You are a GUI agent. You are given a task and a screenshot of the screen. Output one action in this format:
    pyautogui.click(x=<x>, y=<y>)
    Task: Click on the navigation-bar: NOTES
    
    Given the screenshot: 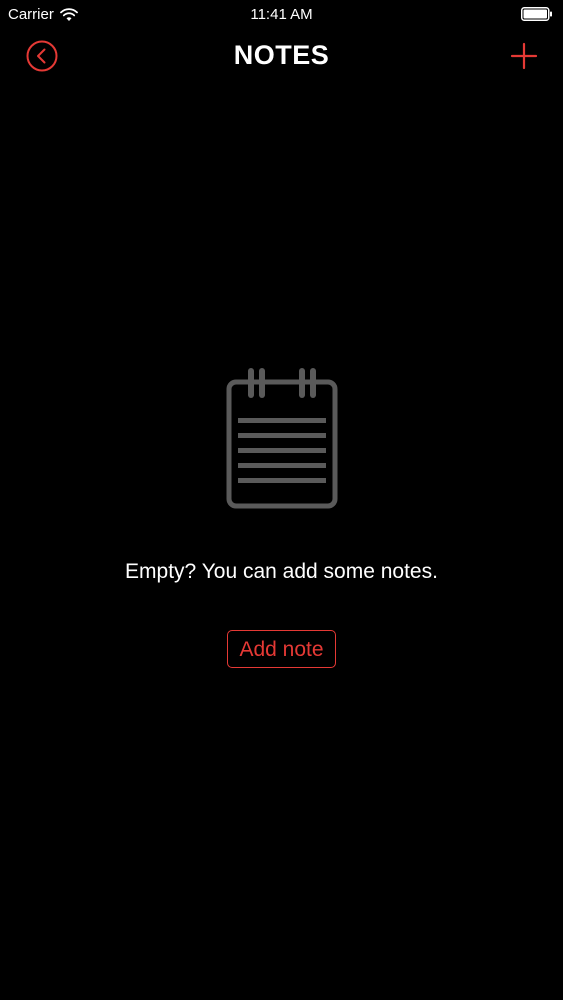 What is the action you would take?
    pyautogui.click(x=281, y=56)
    